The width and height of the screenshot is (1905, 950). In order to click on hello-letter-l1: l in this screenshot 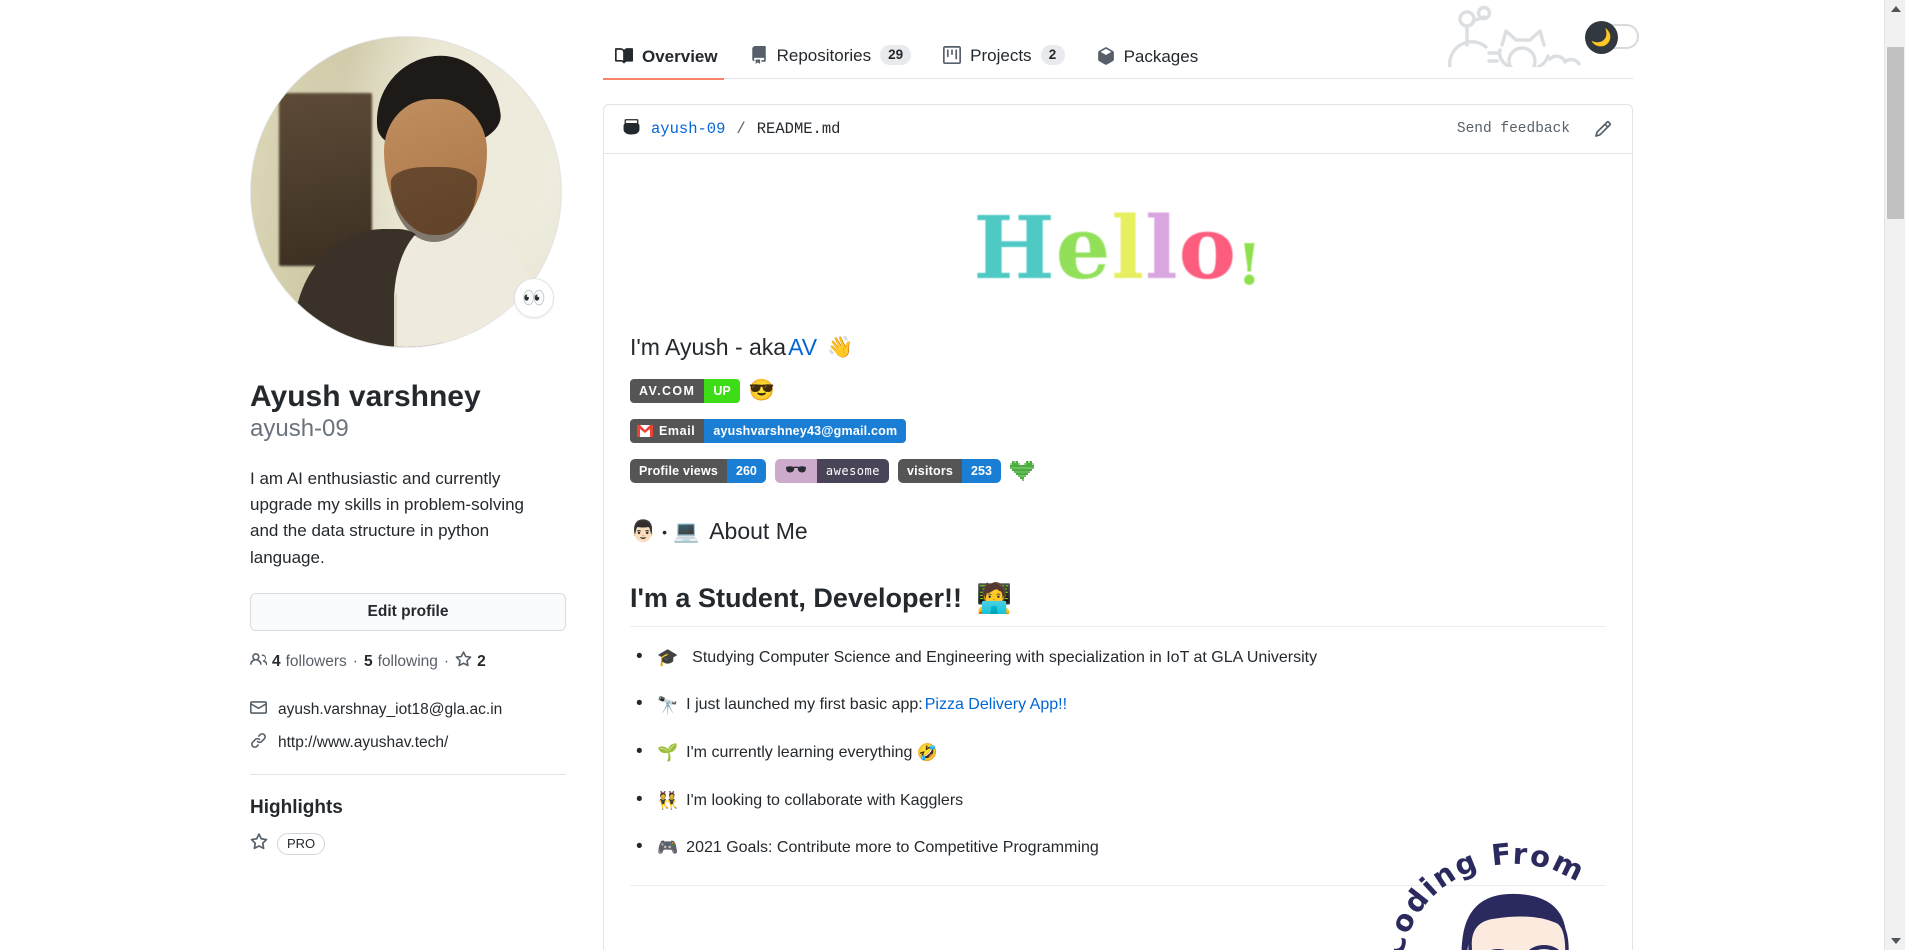, I will do `click(1128, 248)`.